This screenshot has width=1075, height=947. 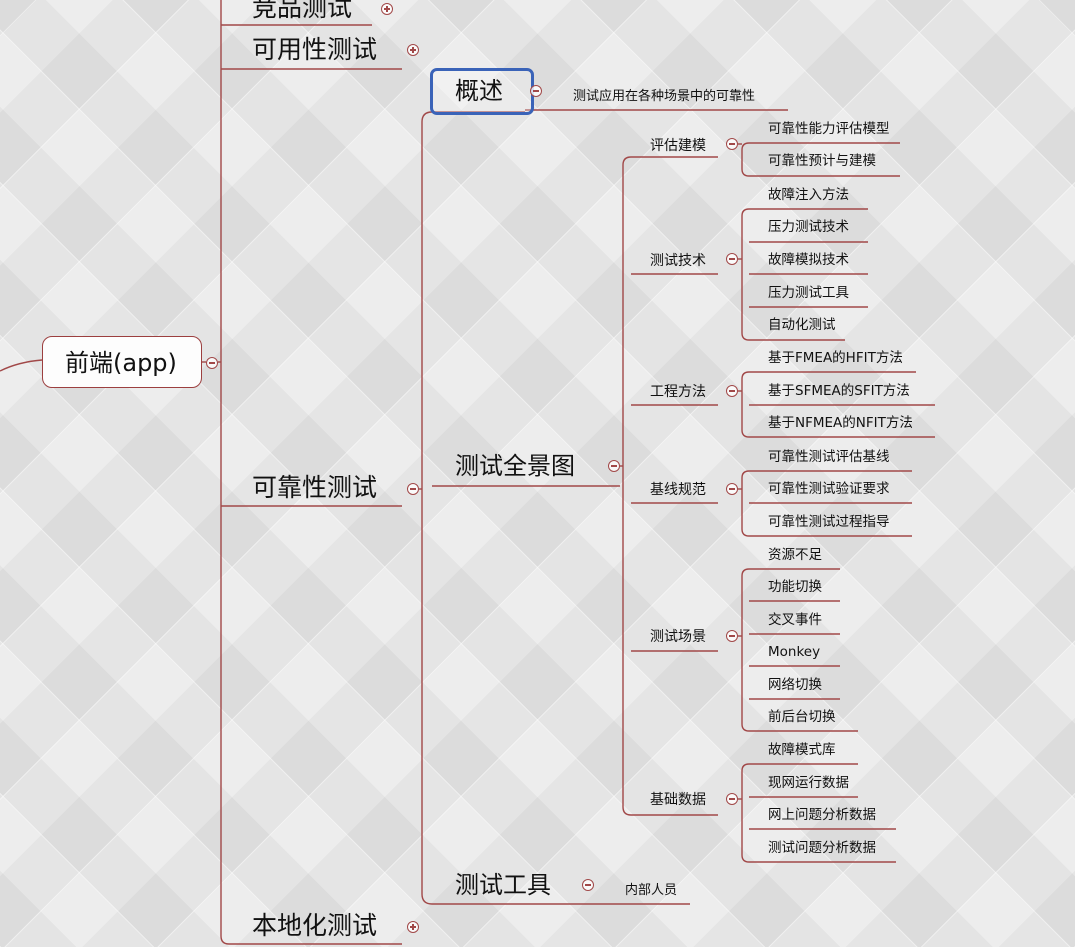 I want to click on branch-competitor-testing: 竞品测试, so click(x=302, y=10).